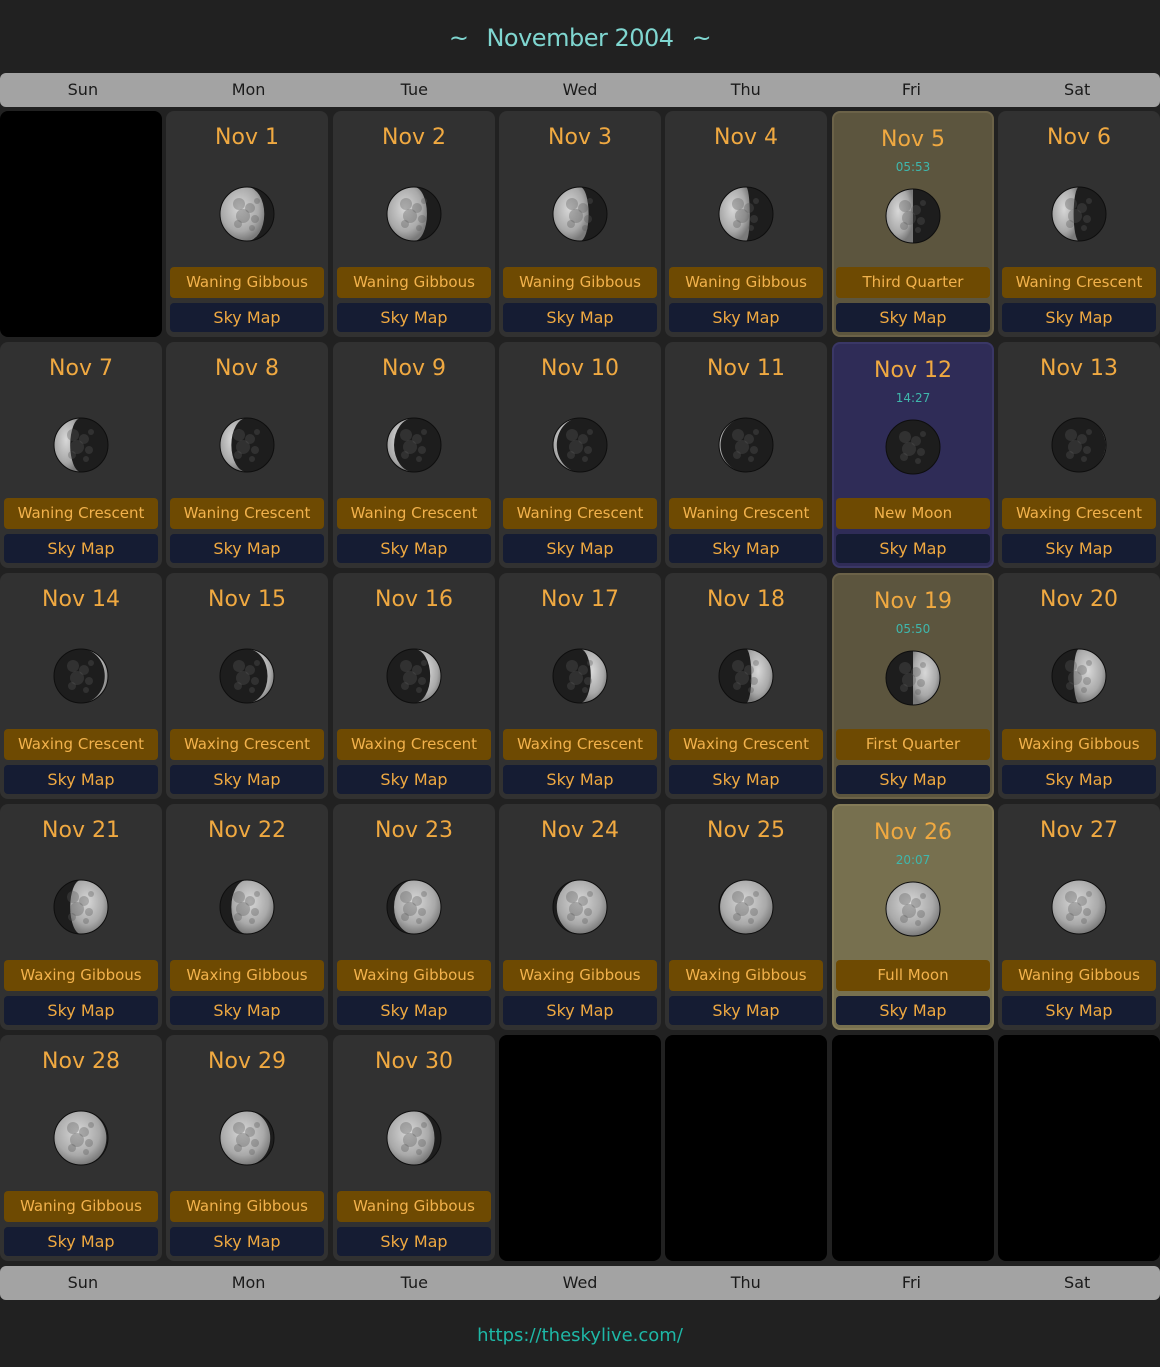 This screenshot has height=1367, width=1160. Describe the element at coordinates (247, 455) in the screenshot. I see `day-cell: Nov 8 Waning Crescent Sky Map` at that location.